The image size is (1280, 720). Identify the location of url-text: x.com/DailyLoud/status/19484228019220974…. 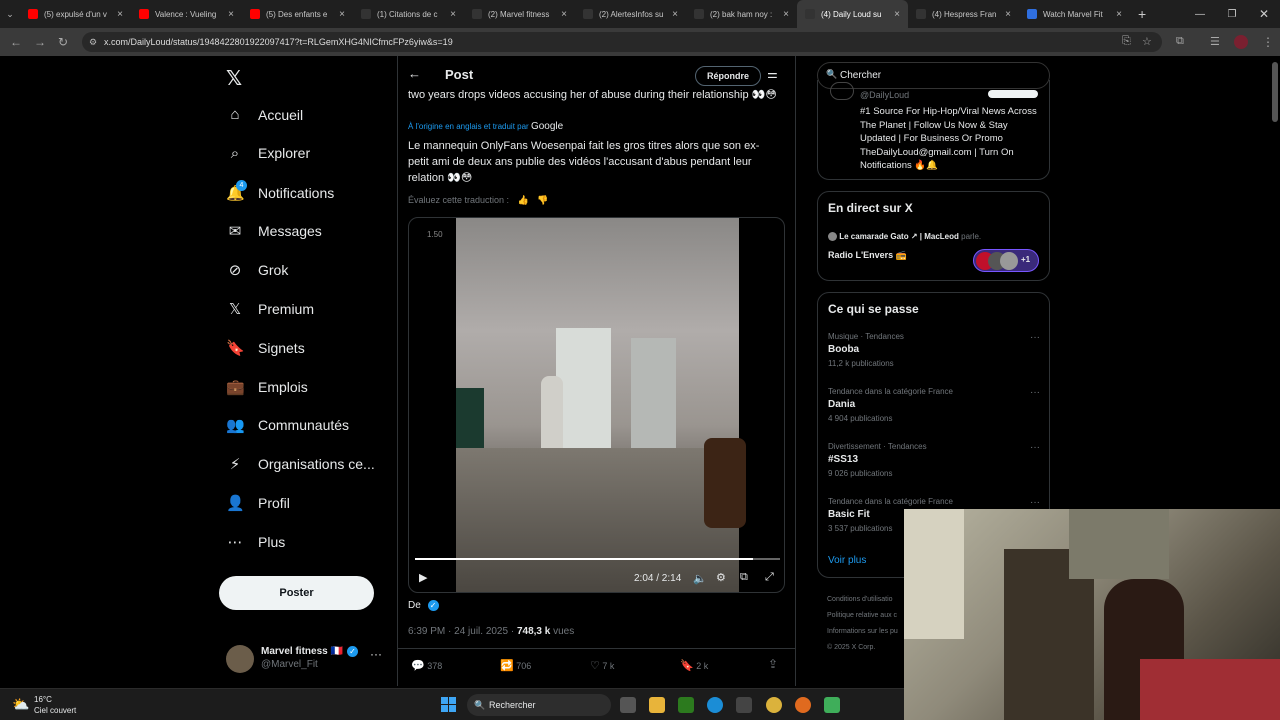
(278, 42).